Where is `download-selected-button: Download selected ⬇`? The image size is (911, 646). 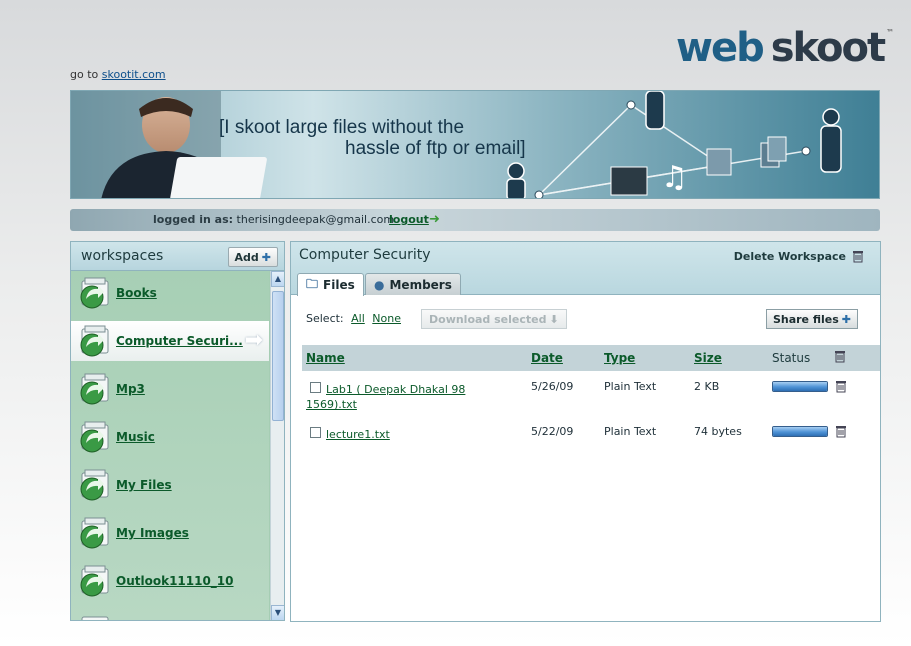 download-selected-button: Download selected ⬇ is located at coordinates (494, 319).